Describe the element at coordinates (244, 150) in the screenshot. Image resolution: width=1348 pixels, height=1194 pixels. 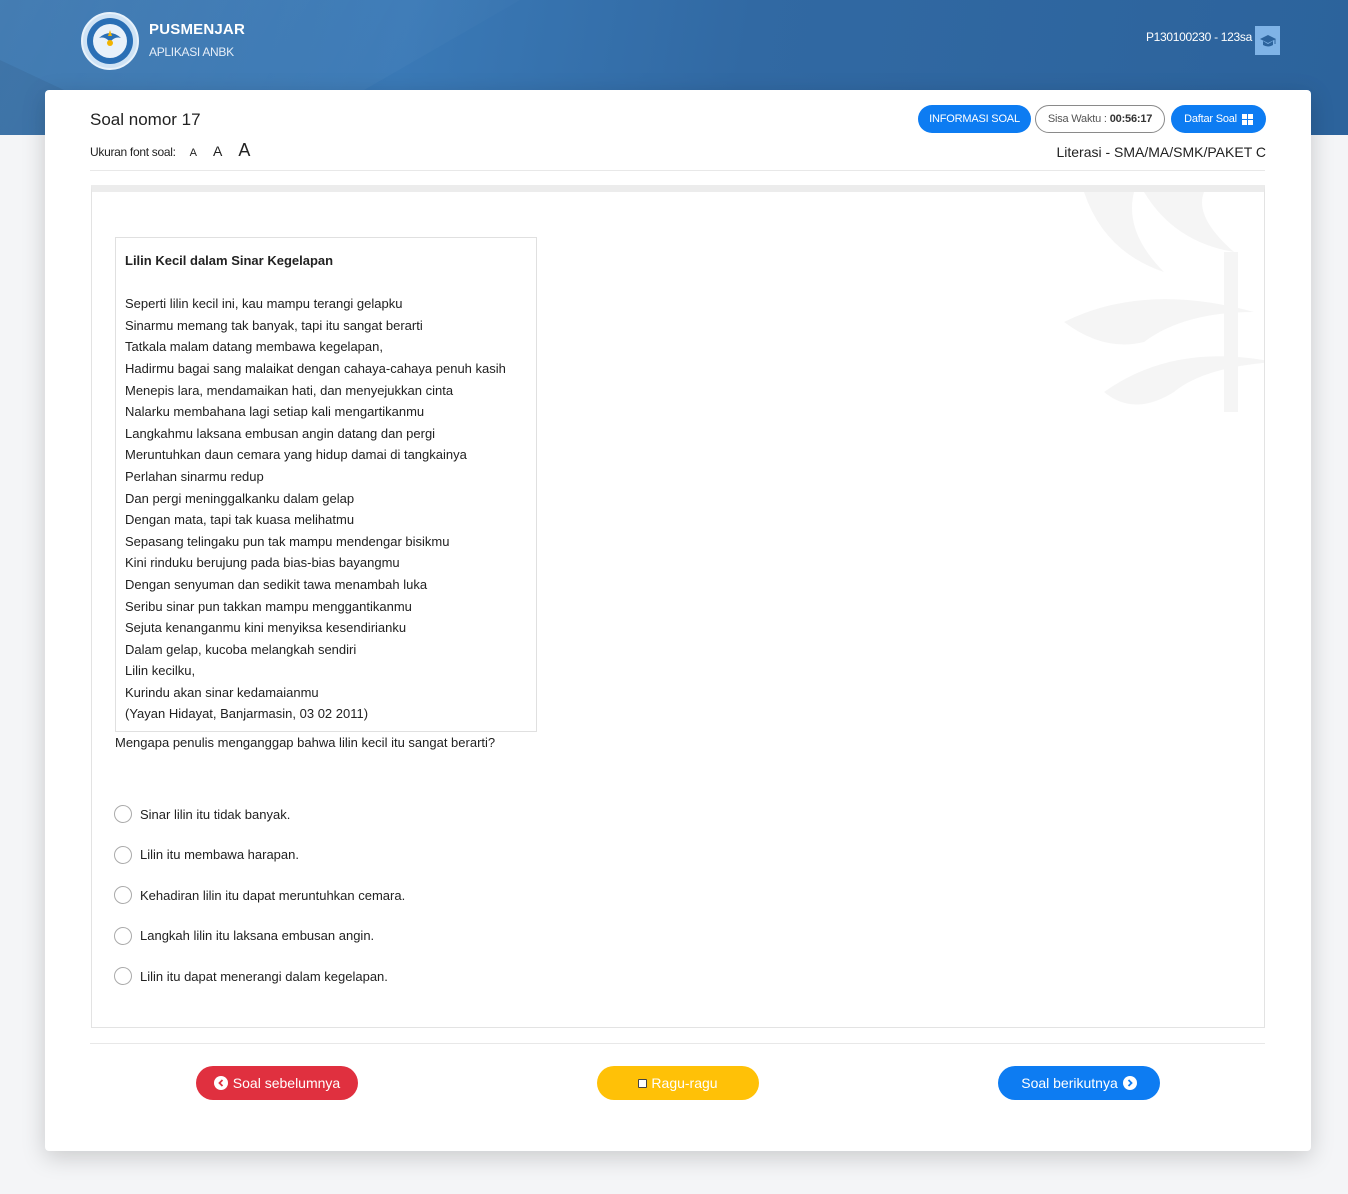
I see `font-size-large-button: A` at that location.